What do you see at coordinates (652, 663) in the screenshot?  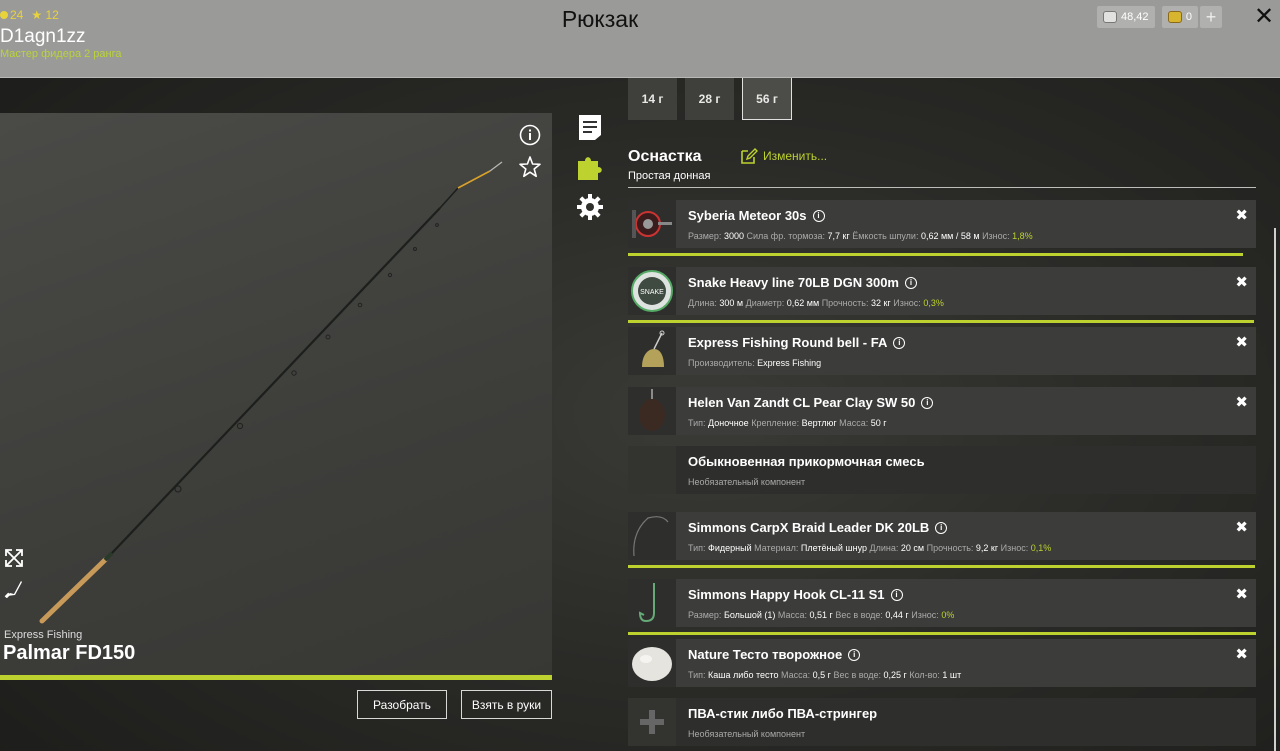 I see `dough-bait-icon` at bounding box center [652, 663].